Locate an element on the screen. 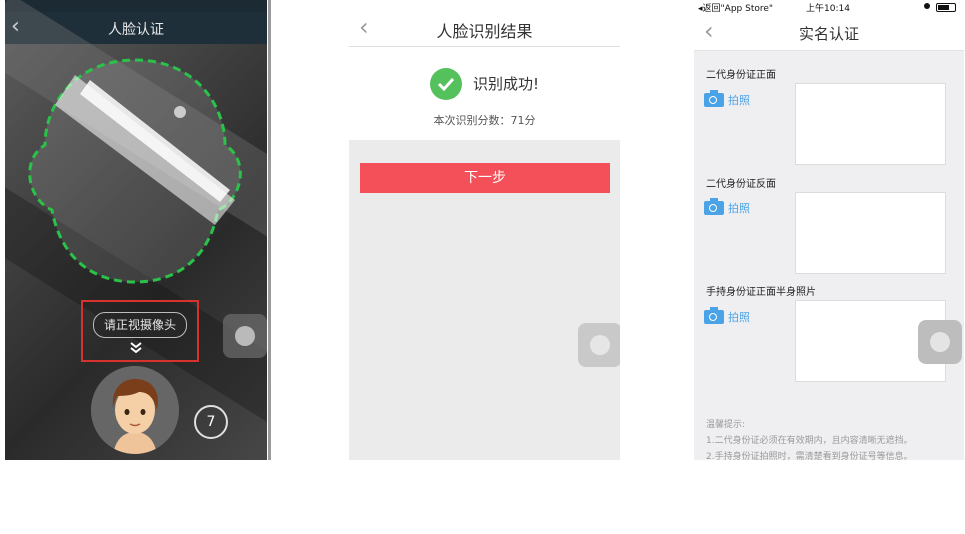  page-title: 人脸识别结果 is located at coordinates (484, 31).